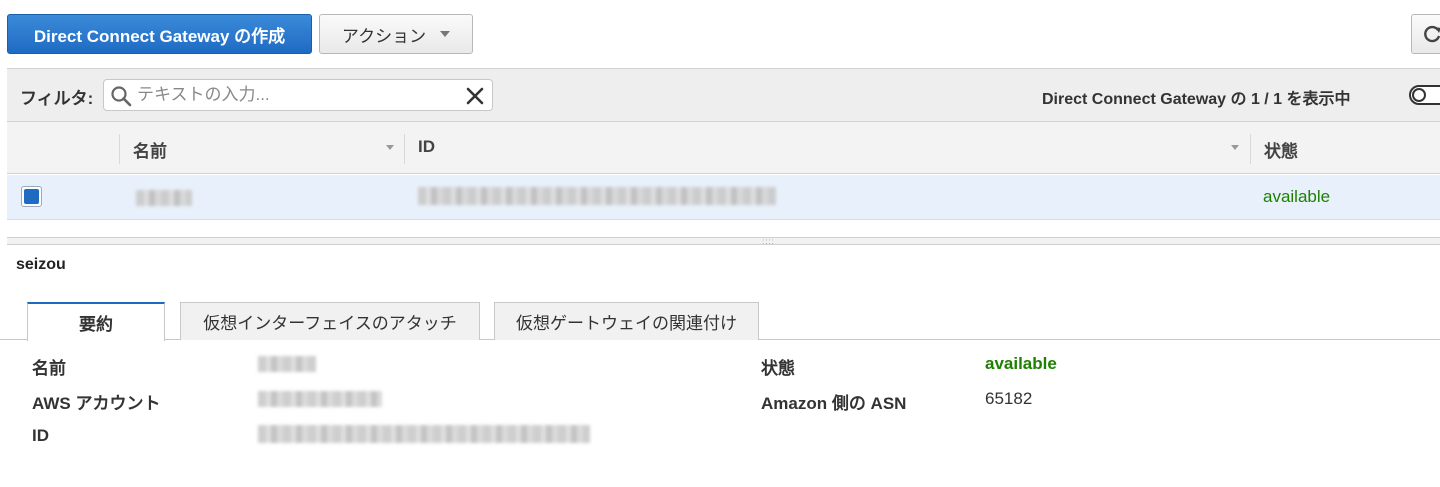 The image size is (1440, 487). I want to click on actions-dropdown-button: アクション, so click(396, 34).